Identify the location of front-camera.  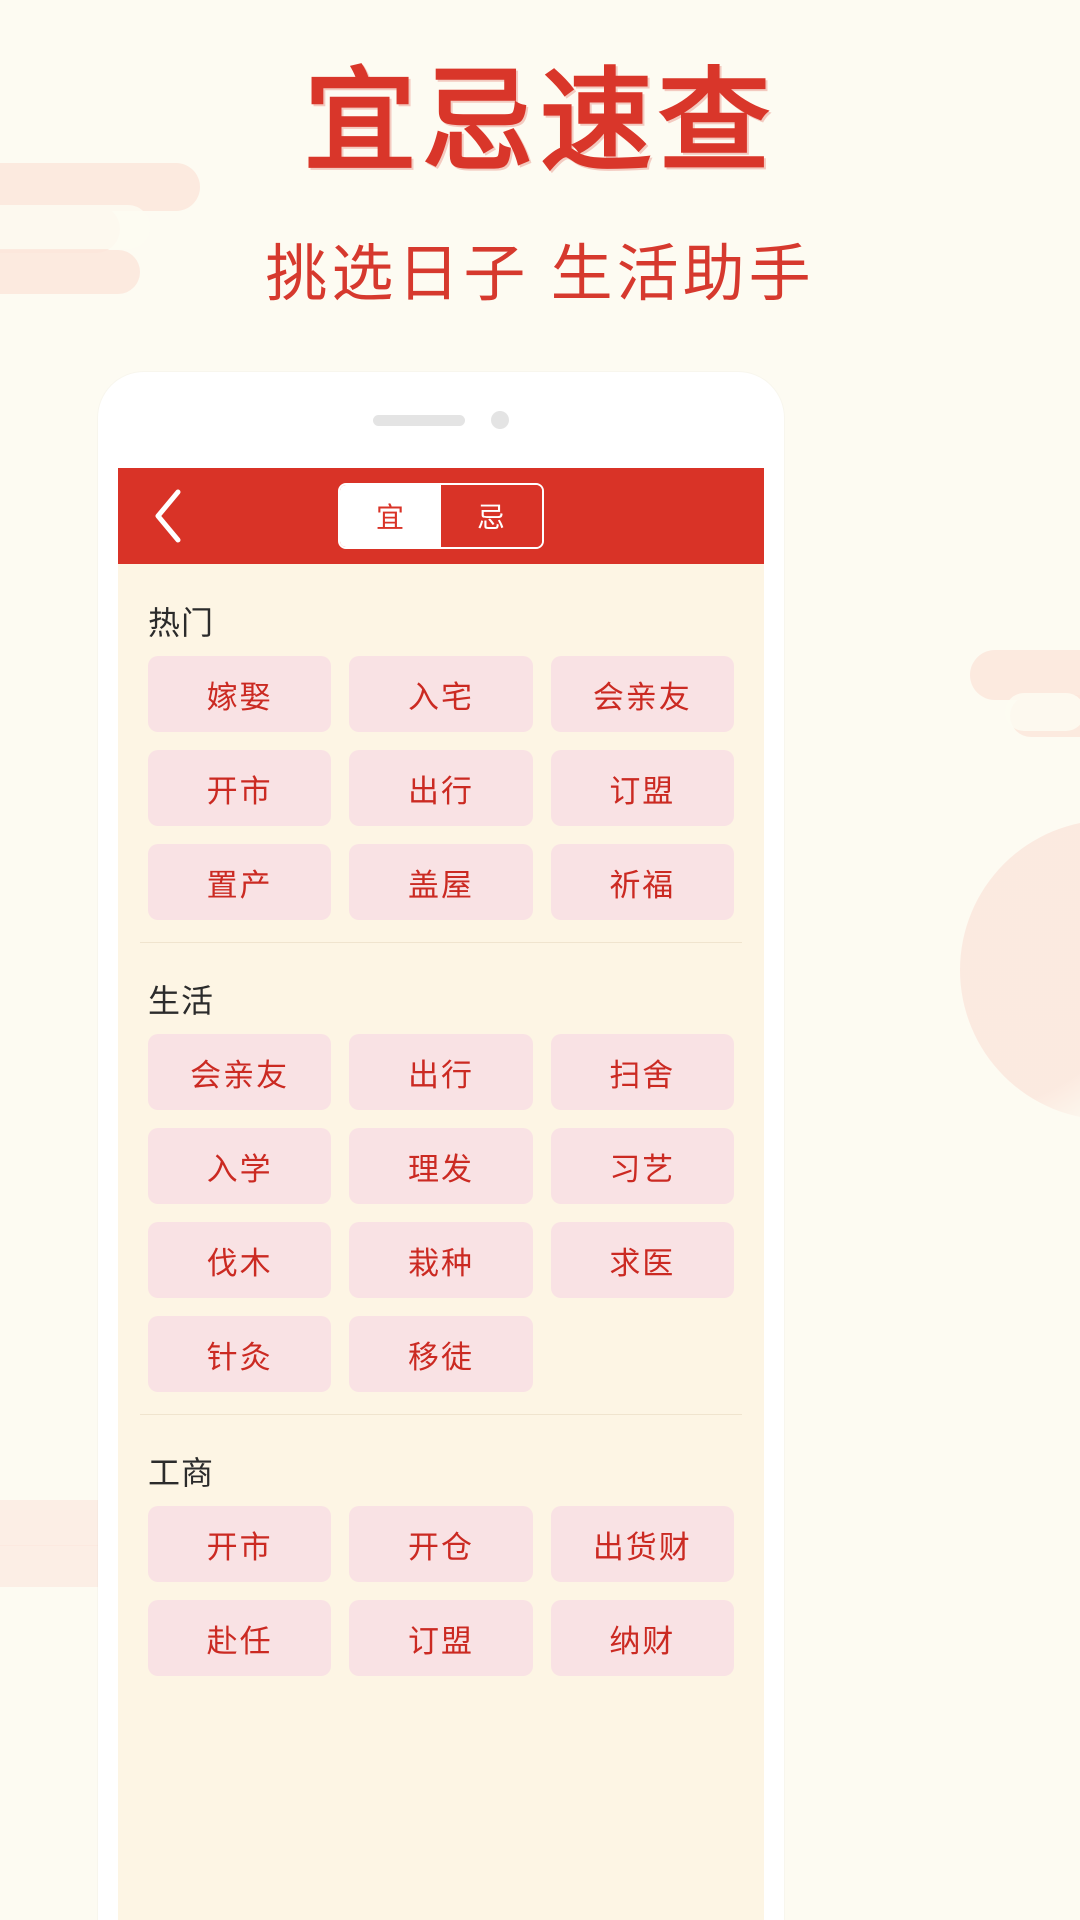
(500, 420).